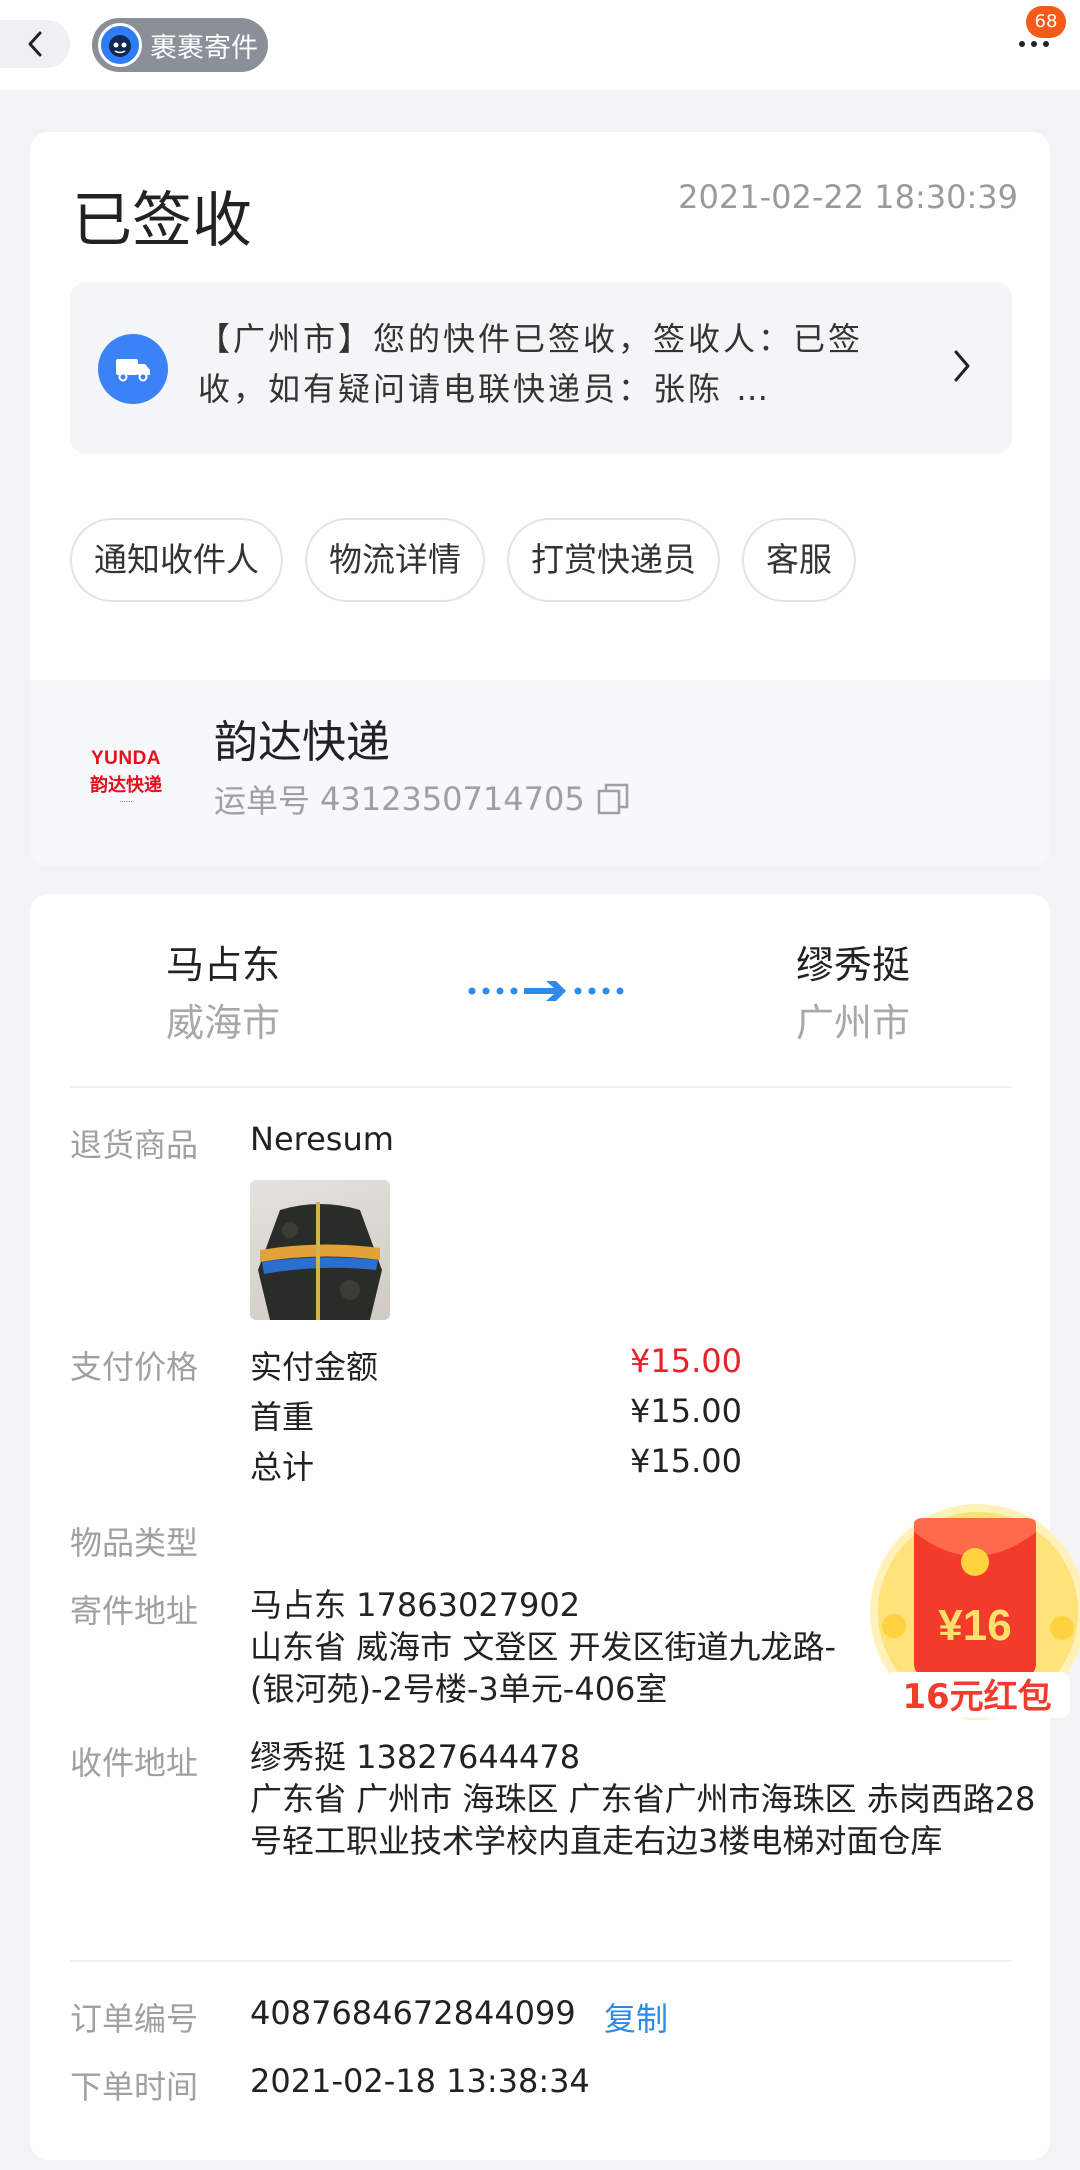 This screenshot has width=1080, height=2170. Describe the element at coordinates (546, 991) in the screenshot. I see `route-arrow-icon` at that location.